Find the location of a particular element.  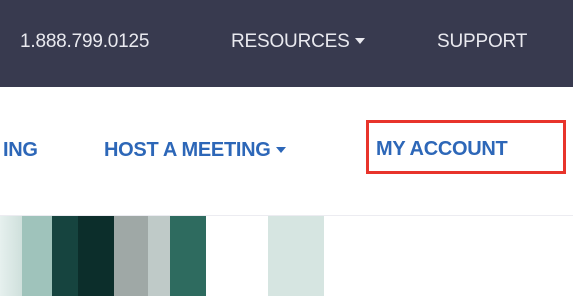

support-link: SUPPORT is located at coordinates (482, 42).